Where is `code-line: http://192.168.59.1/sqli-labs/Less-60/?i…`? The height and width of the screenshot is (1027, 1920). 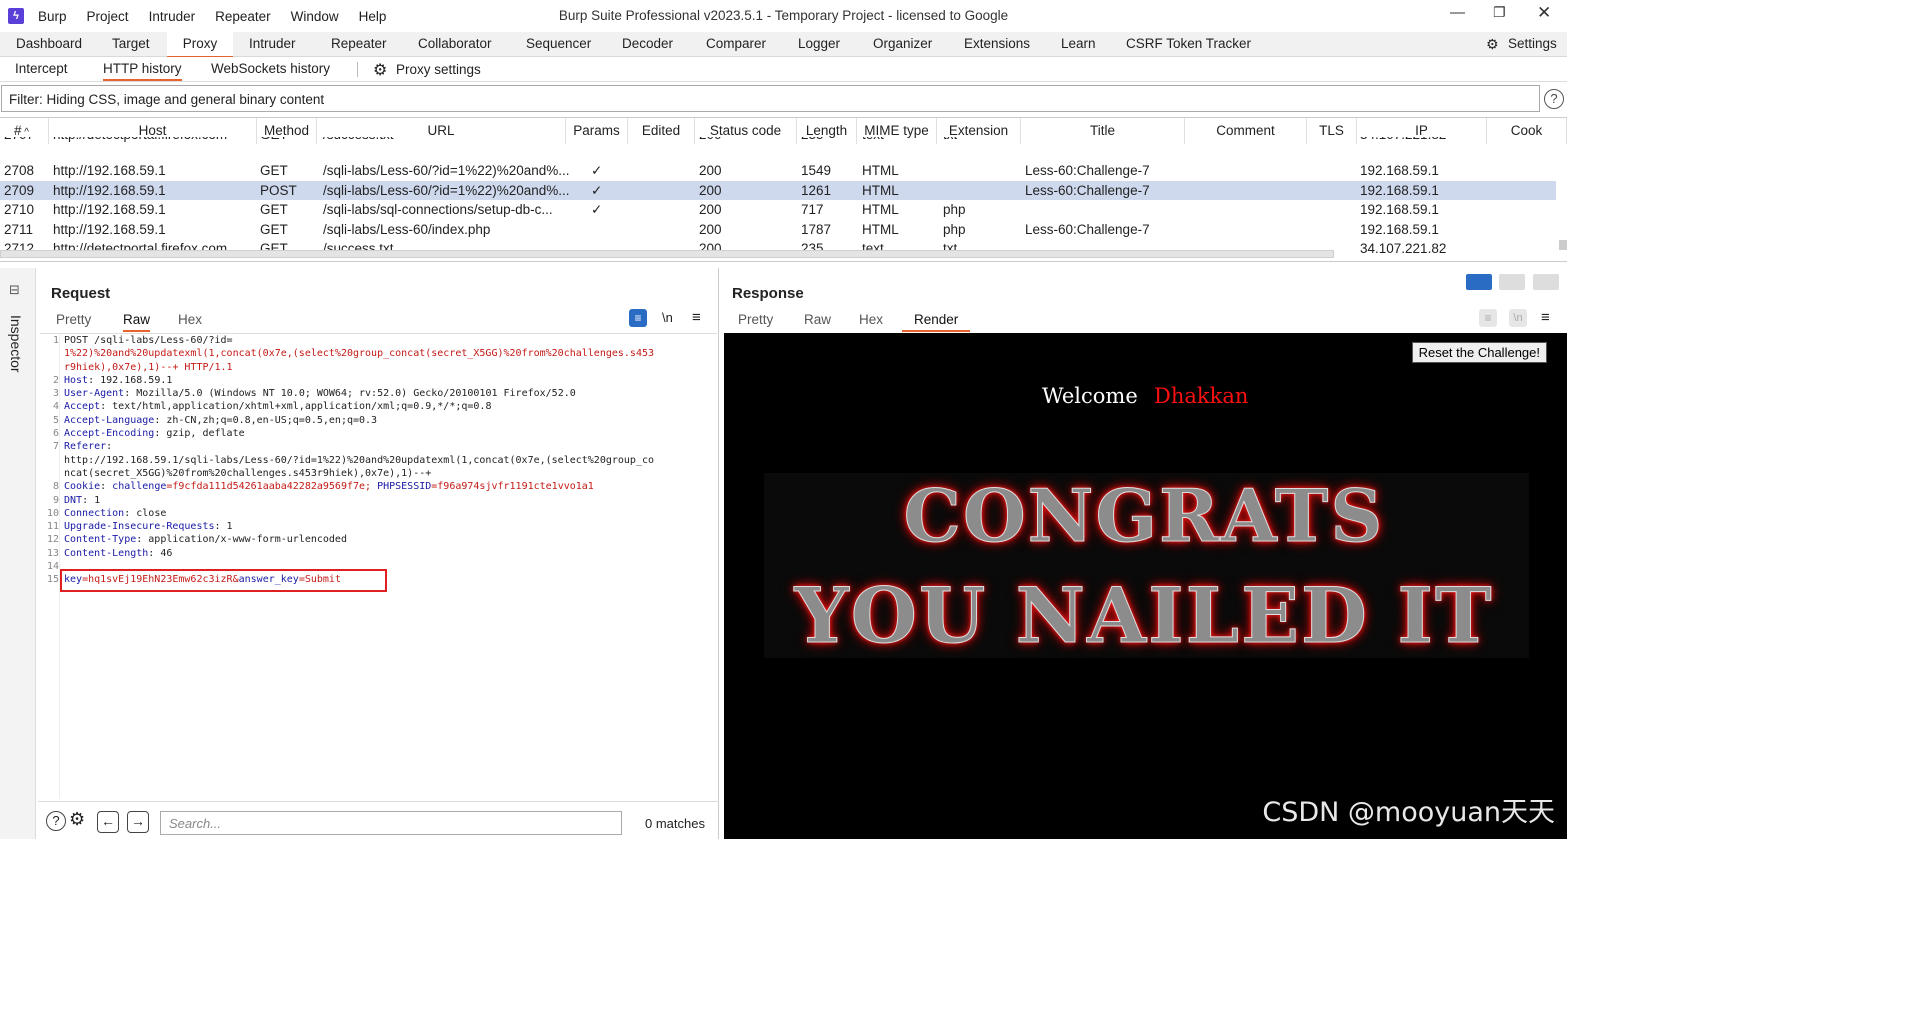
code-line: http://192.168.59.1/sqli-labs/Less-60/?i… is located at coordinates (386, 460).